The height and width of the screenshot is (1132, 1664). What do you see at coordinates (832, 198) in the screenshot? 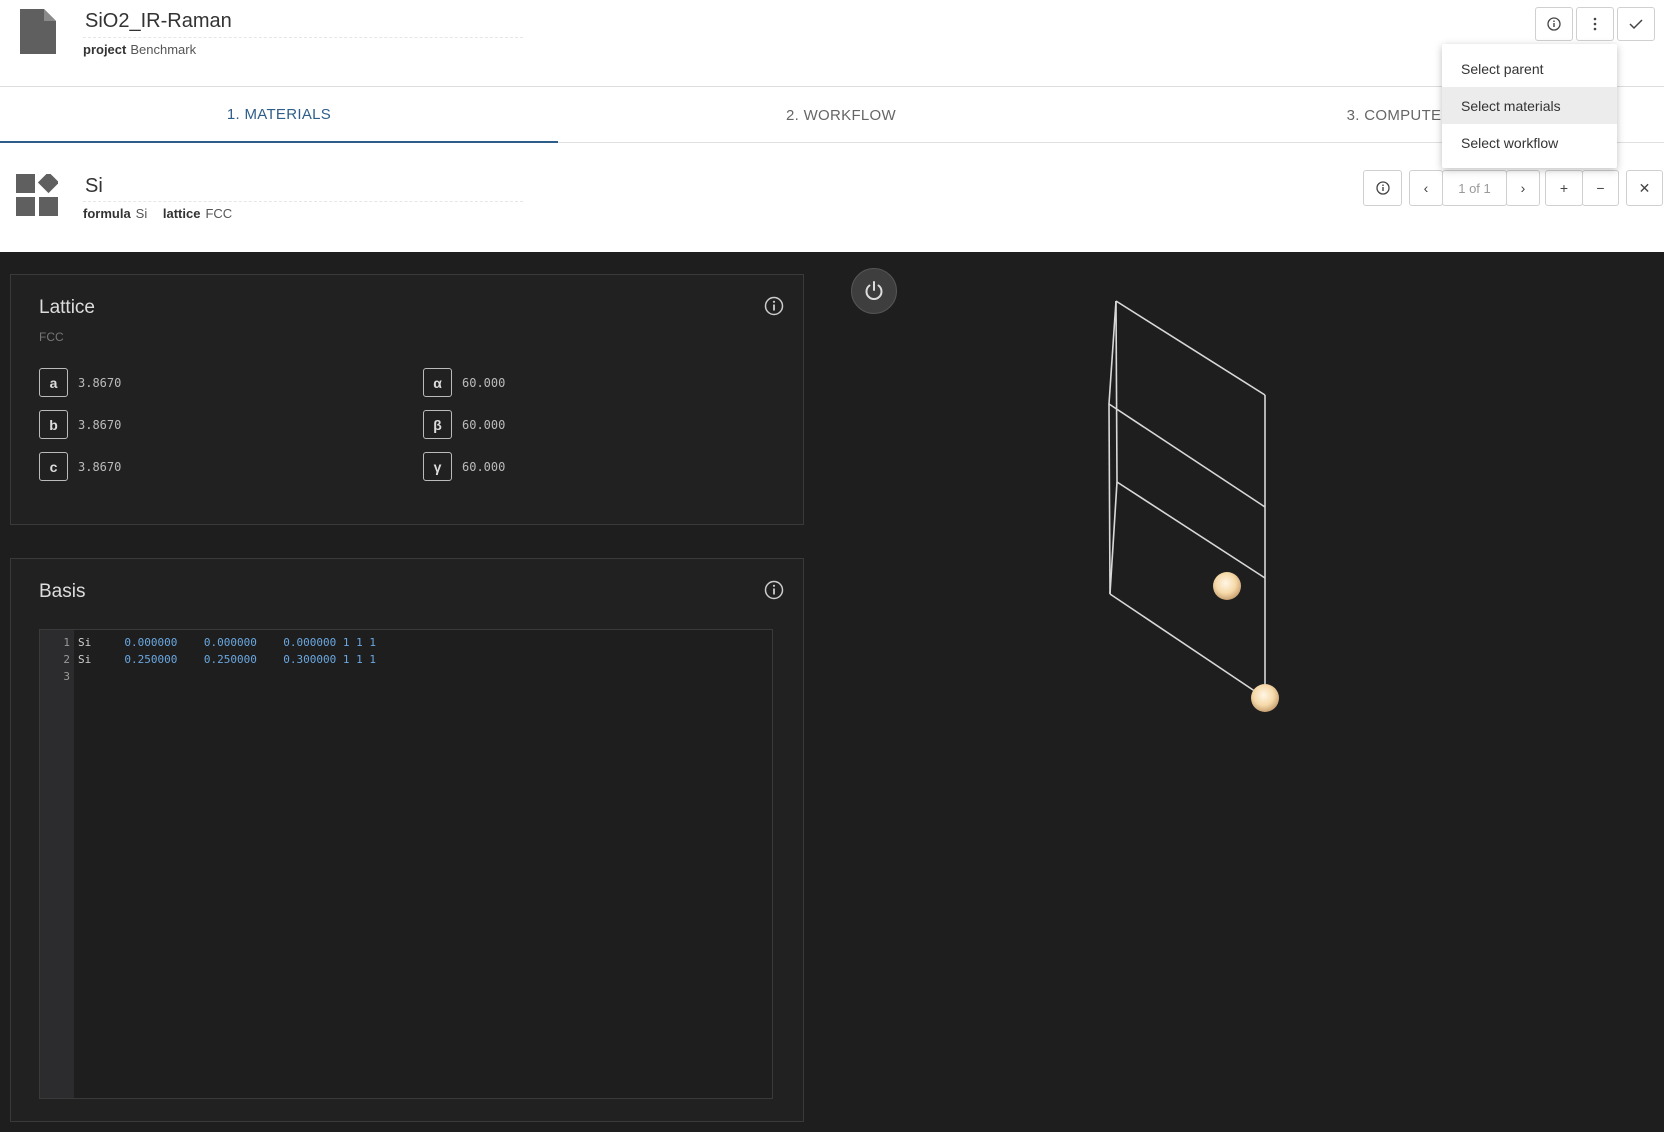
I see `material-header: Si formula Si lattice FCC ‹ 1 of 1 › + − ✕` at bounding box center [832, 198].